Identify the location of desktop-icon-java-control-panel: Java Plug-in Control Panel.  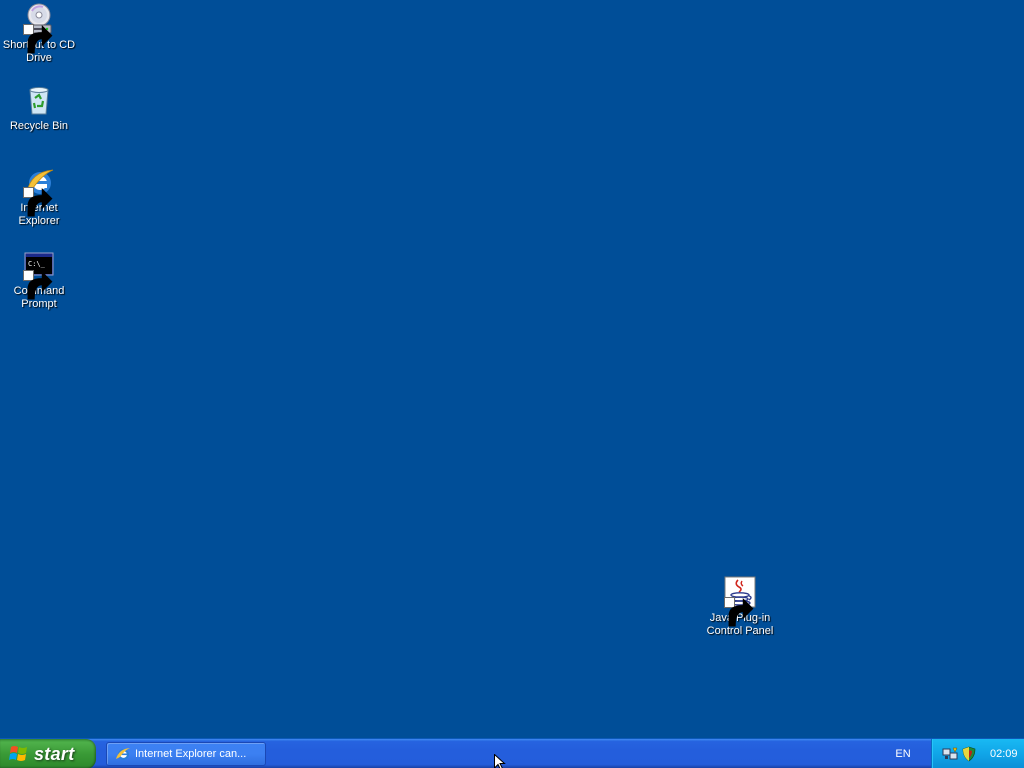
(740, 607).